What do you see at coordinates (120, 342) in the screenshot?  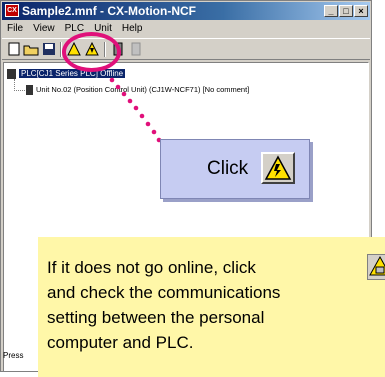 I see `note-line-4: computer and PLC.` at bounding box center [120, 342].